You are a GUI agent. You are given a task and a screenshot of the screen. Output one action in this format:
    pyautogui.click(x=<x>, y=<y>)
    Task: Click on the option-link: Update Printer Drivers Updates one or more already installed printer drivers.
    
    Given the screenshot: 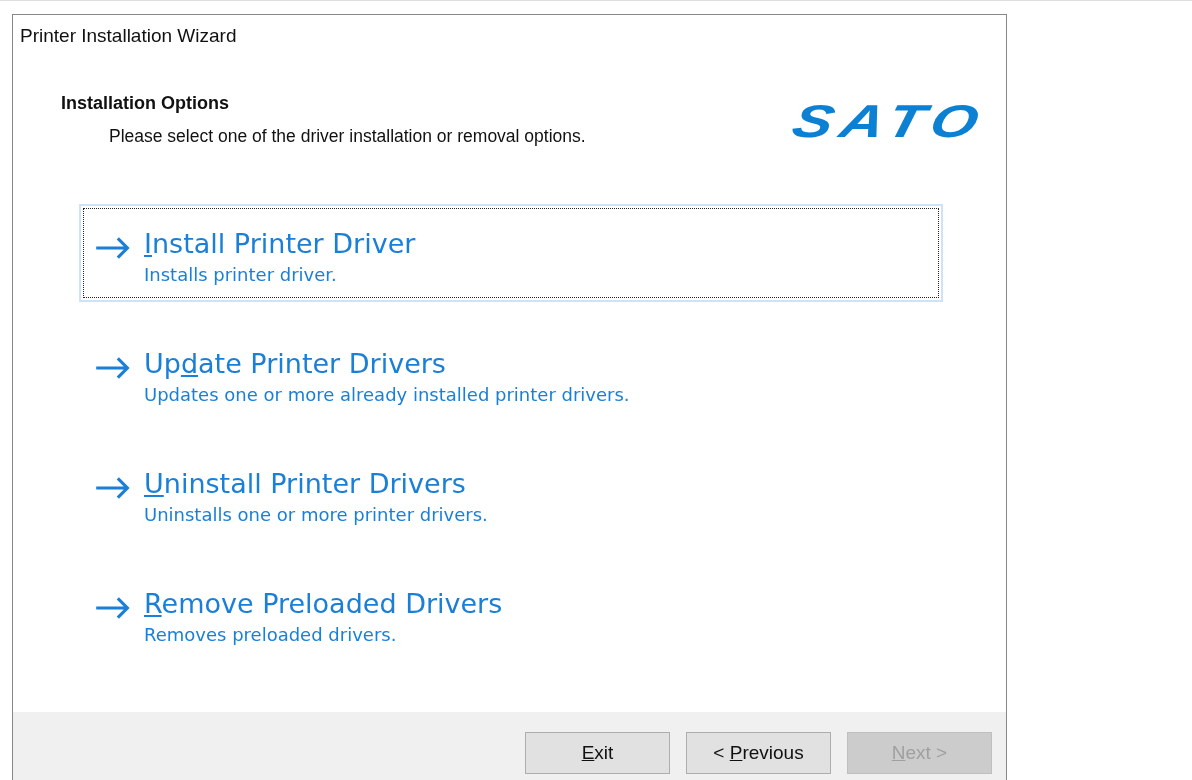 What is the action you would take?
    pyautogui.click(x=511, y=373)
    